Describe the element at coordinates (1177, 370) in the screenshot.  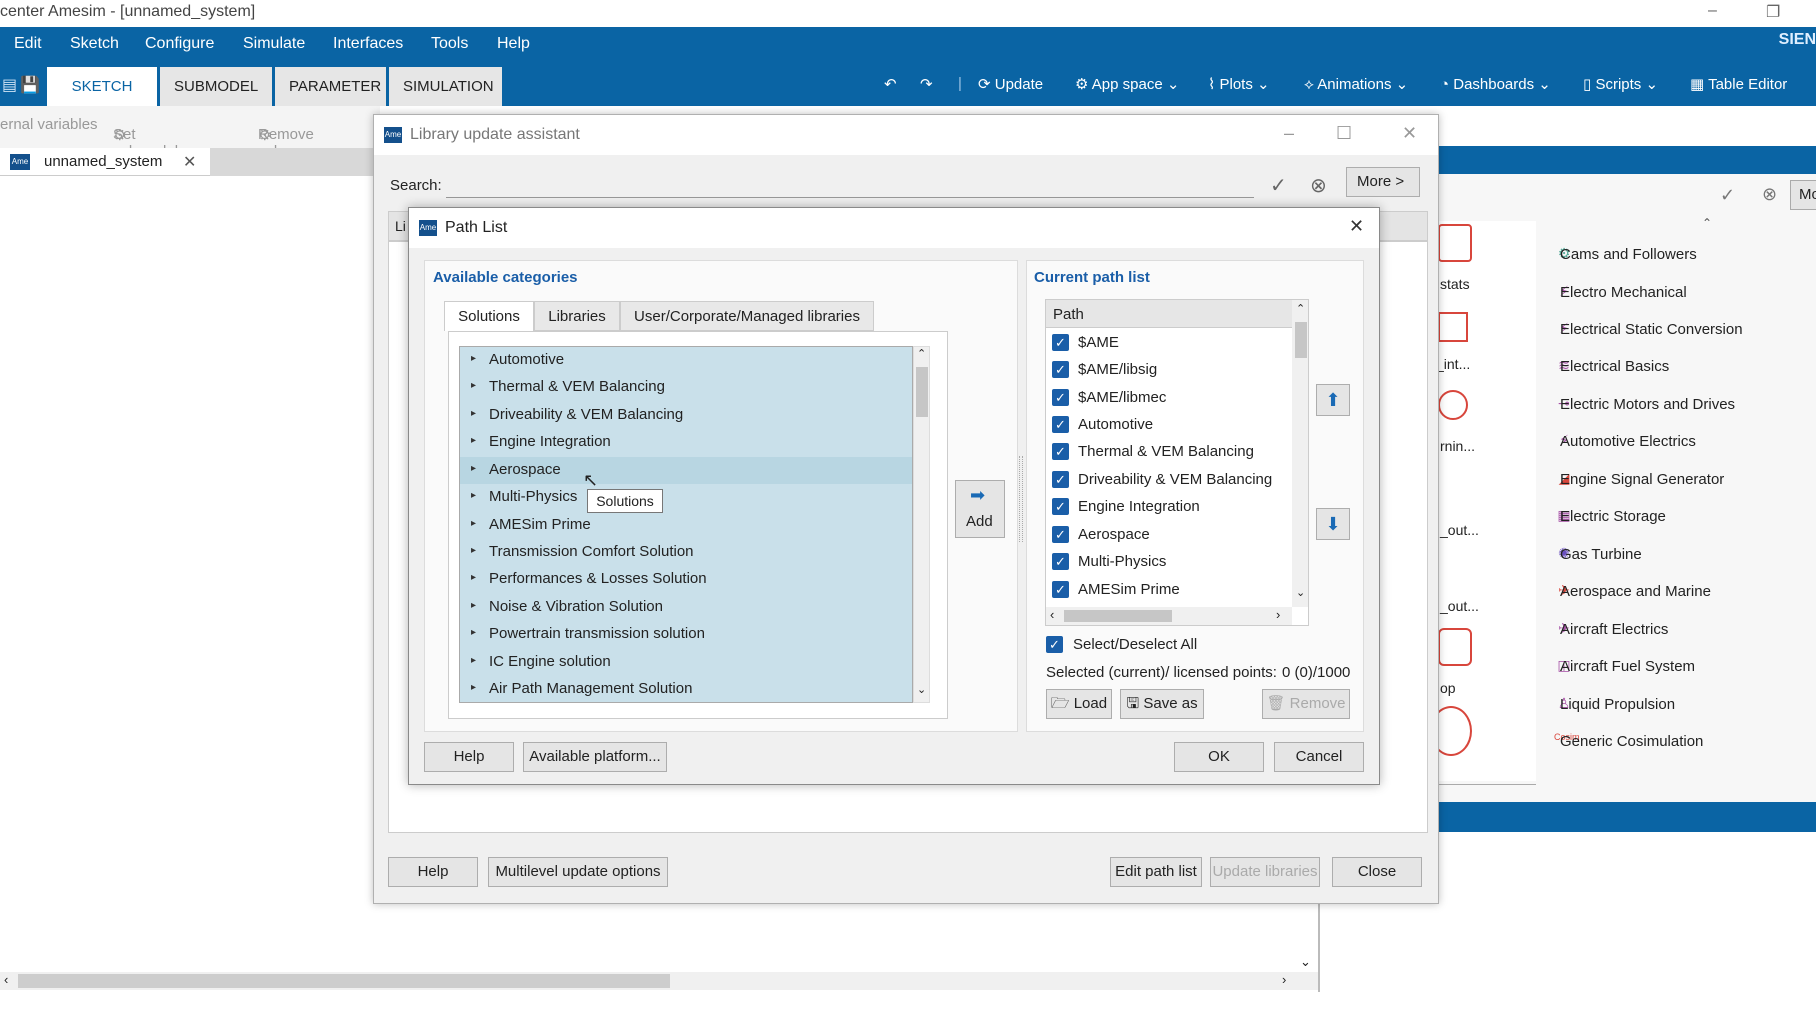
I see `path-row: ✓ $AME/libsig` at that location.